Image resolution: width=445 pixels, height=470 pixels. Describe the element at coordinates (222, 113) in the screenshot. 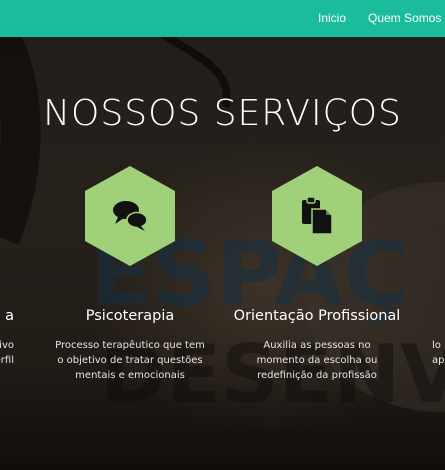

I see `section-heading: NOSSOS SERVIÇOS` at that location.